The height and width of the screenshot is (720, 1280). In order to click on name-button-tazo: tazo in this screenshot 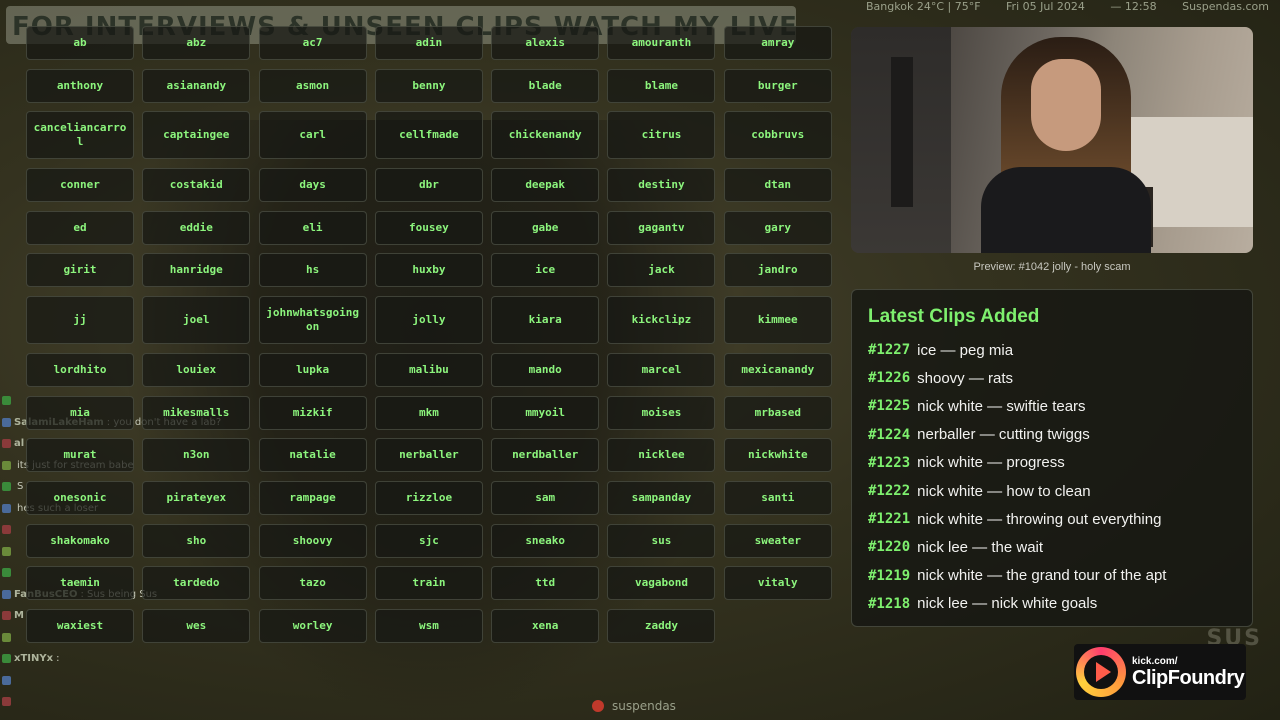, I will do `click(312, 583)`.